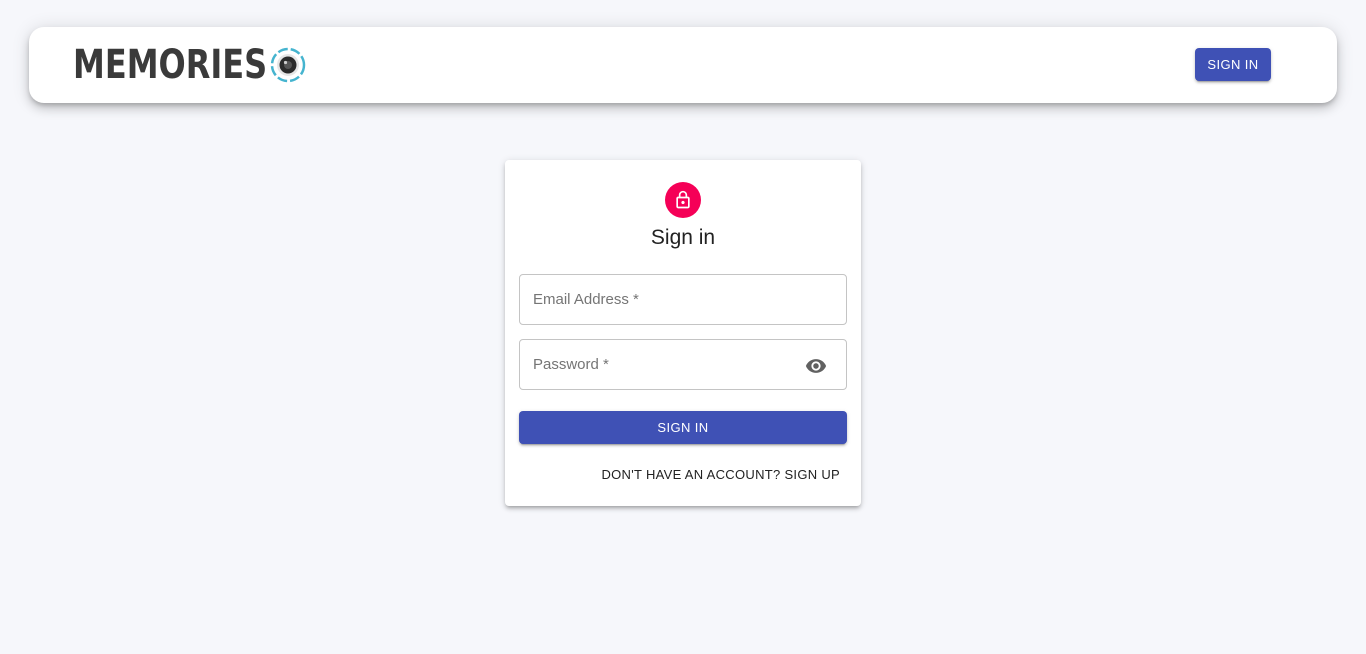 The width and height of the screenshot is (1366, 654). What do you see at coordinates (170, 65) in the screenshot?
I see `brand-title: MEMORIES` at bounding box center [170, 65].